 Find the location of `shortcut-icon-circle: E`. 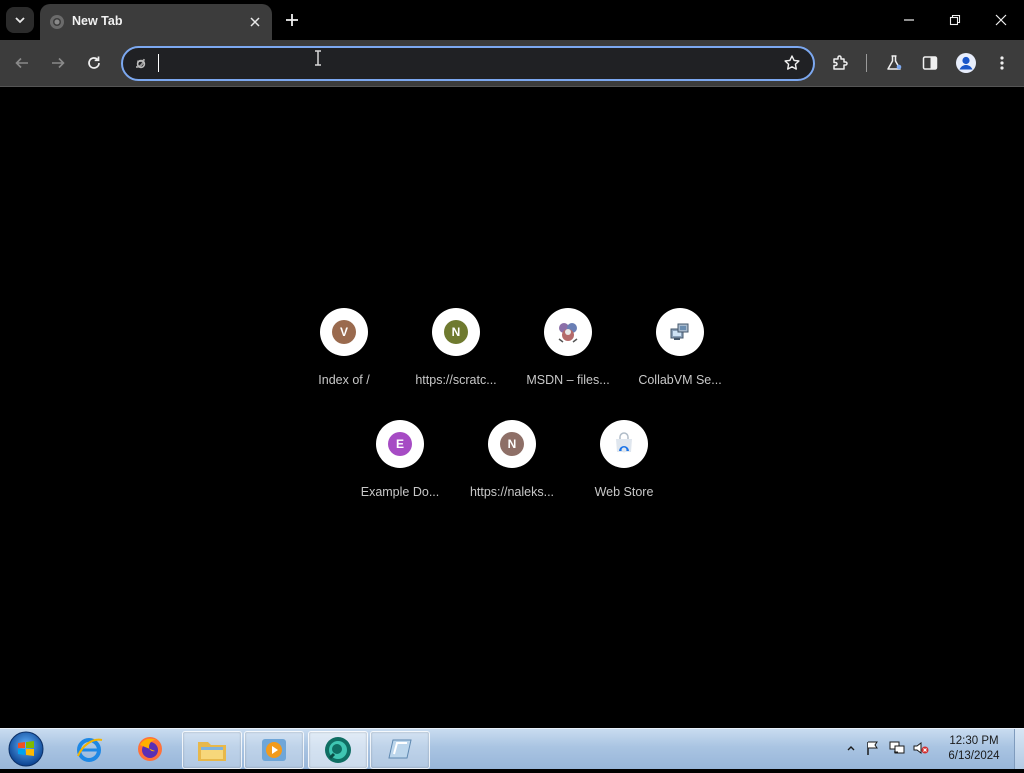

shortcut-icon-circle: E is located at coordinates (400, 444).